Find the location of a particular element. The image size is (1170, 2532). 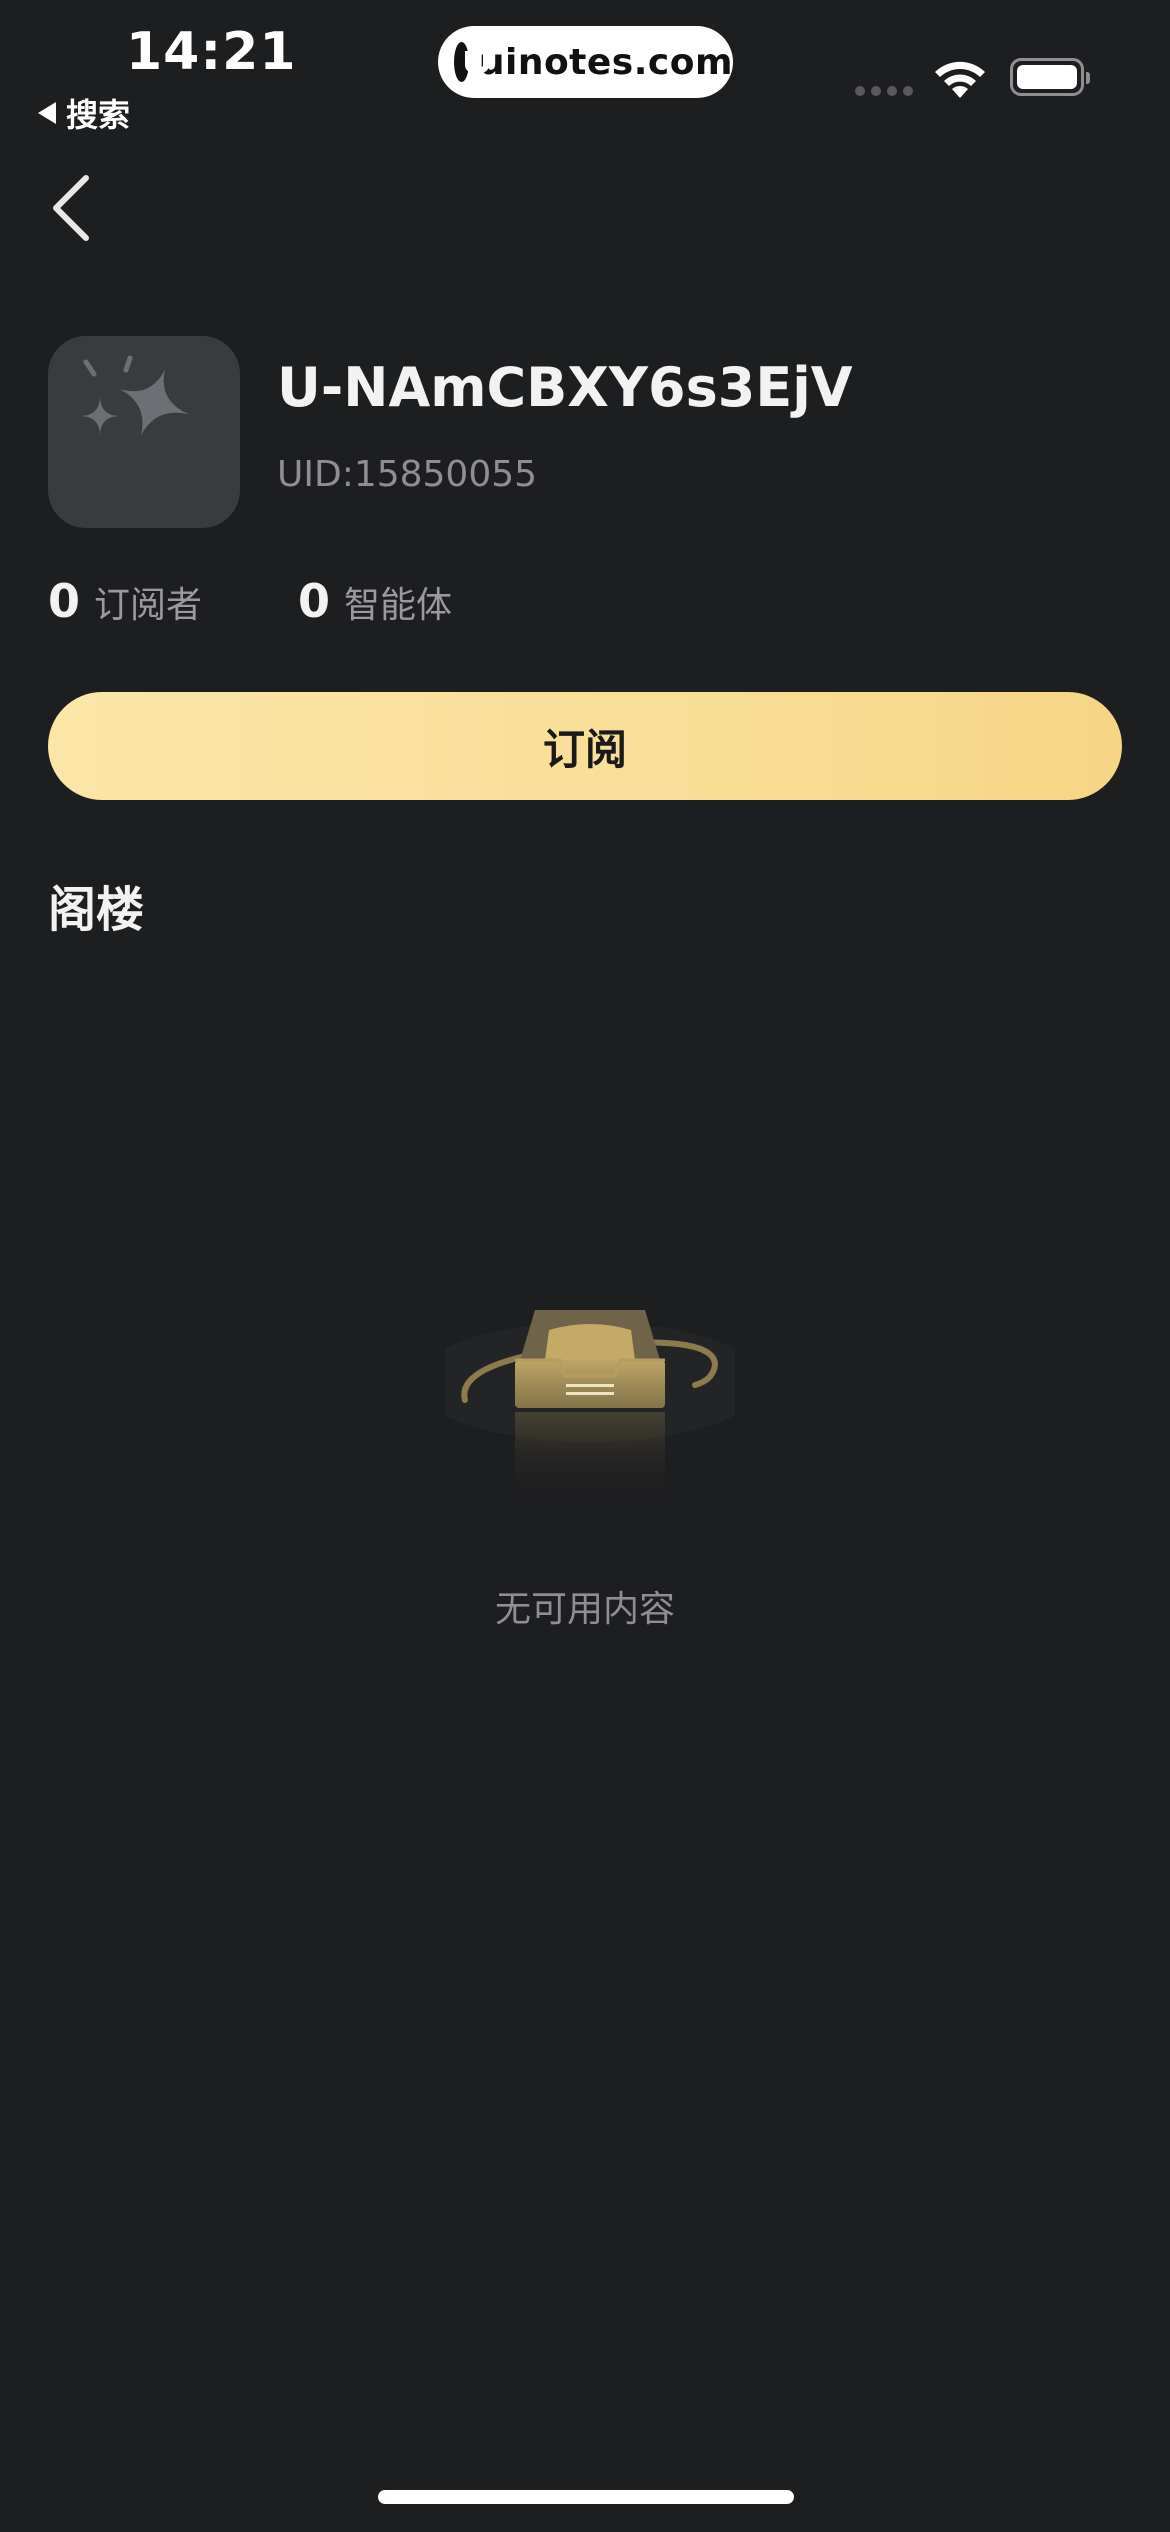

empty-inbox-icon is located at coordinates (590, 1406).